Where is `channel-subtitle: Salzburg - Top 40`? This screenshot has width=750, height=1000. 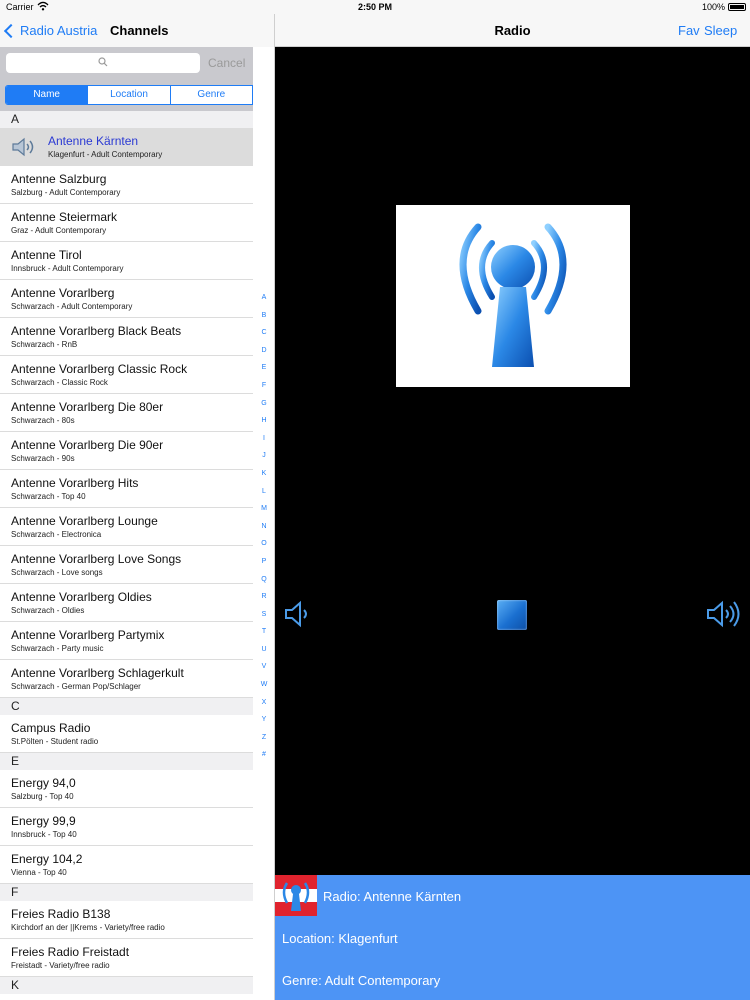
channel-subtitle: Salzburg - Top 40 is located at coordinates (42, 796).